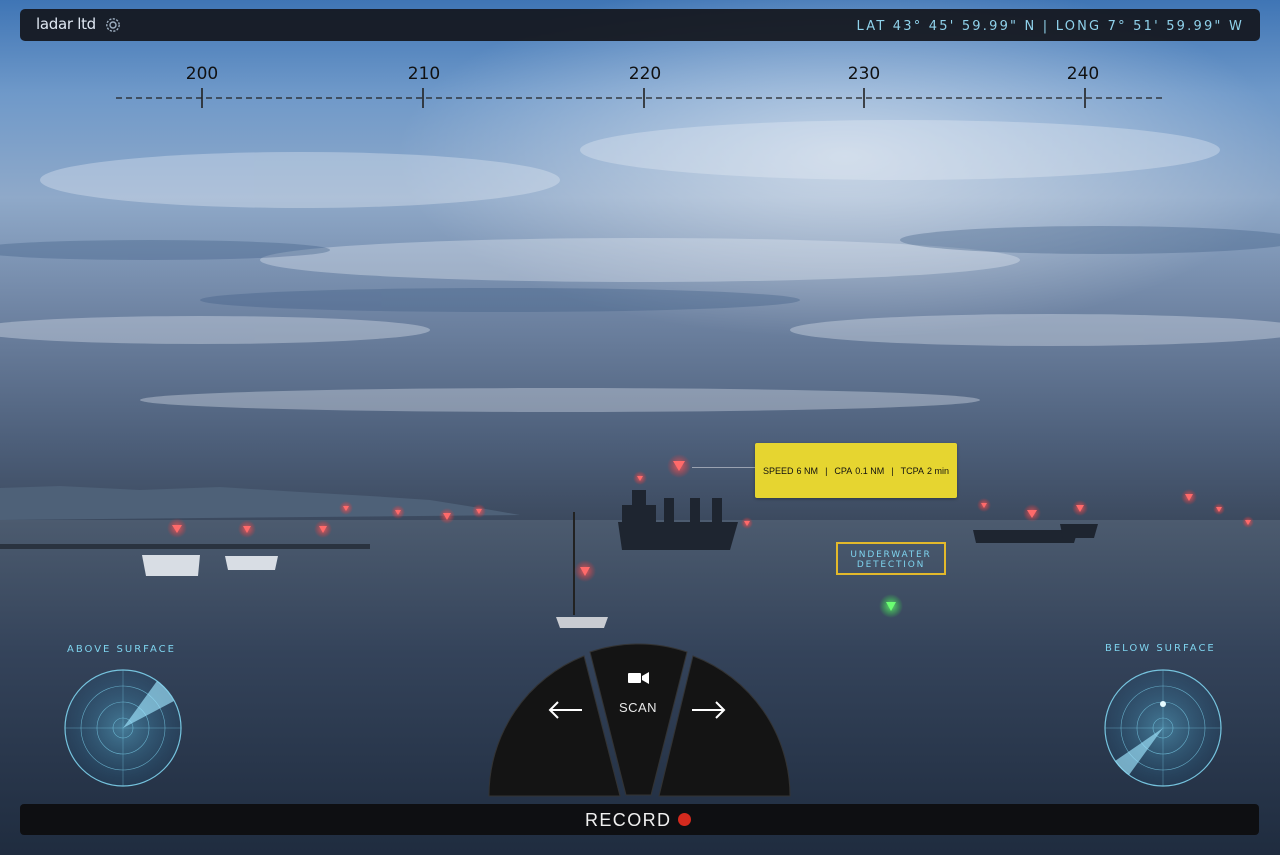 Image resolution: width=1280 pixels, height=855 pixels. Describe the element at coordinates (807, 470) in the screenshot. I see `speed-value: 6 NM` at that location.